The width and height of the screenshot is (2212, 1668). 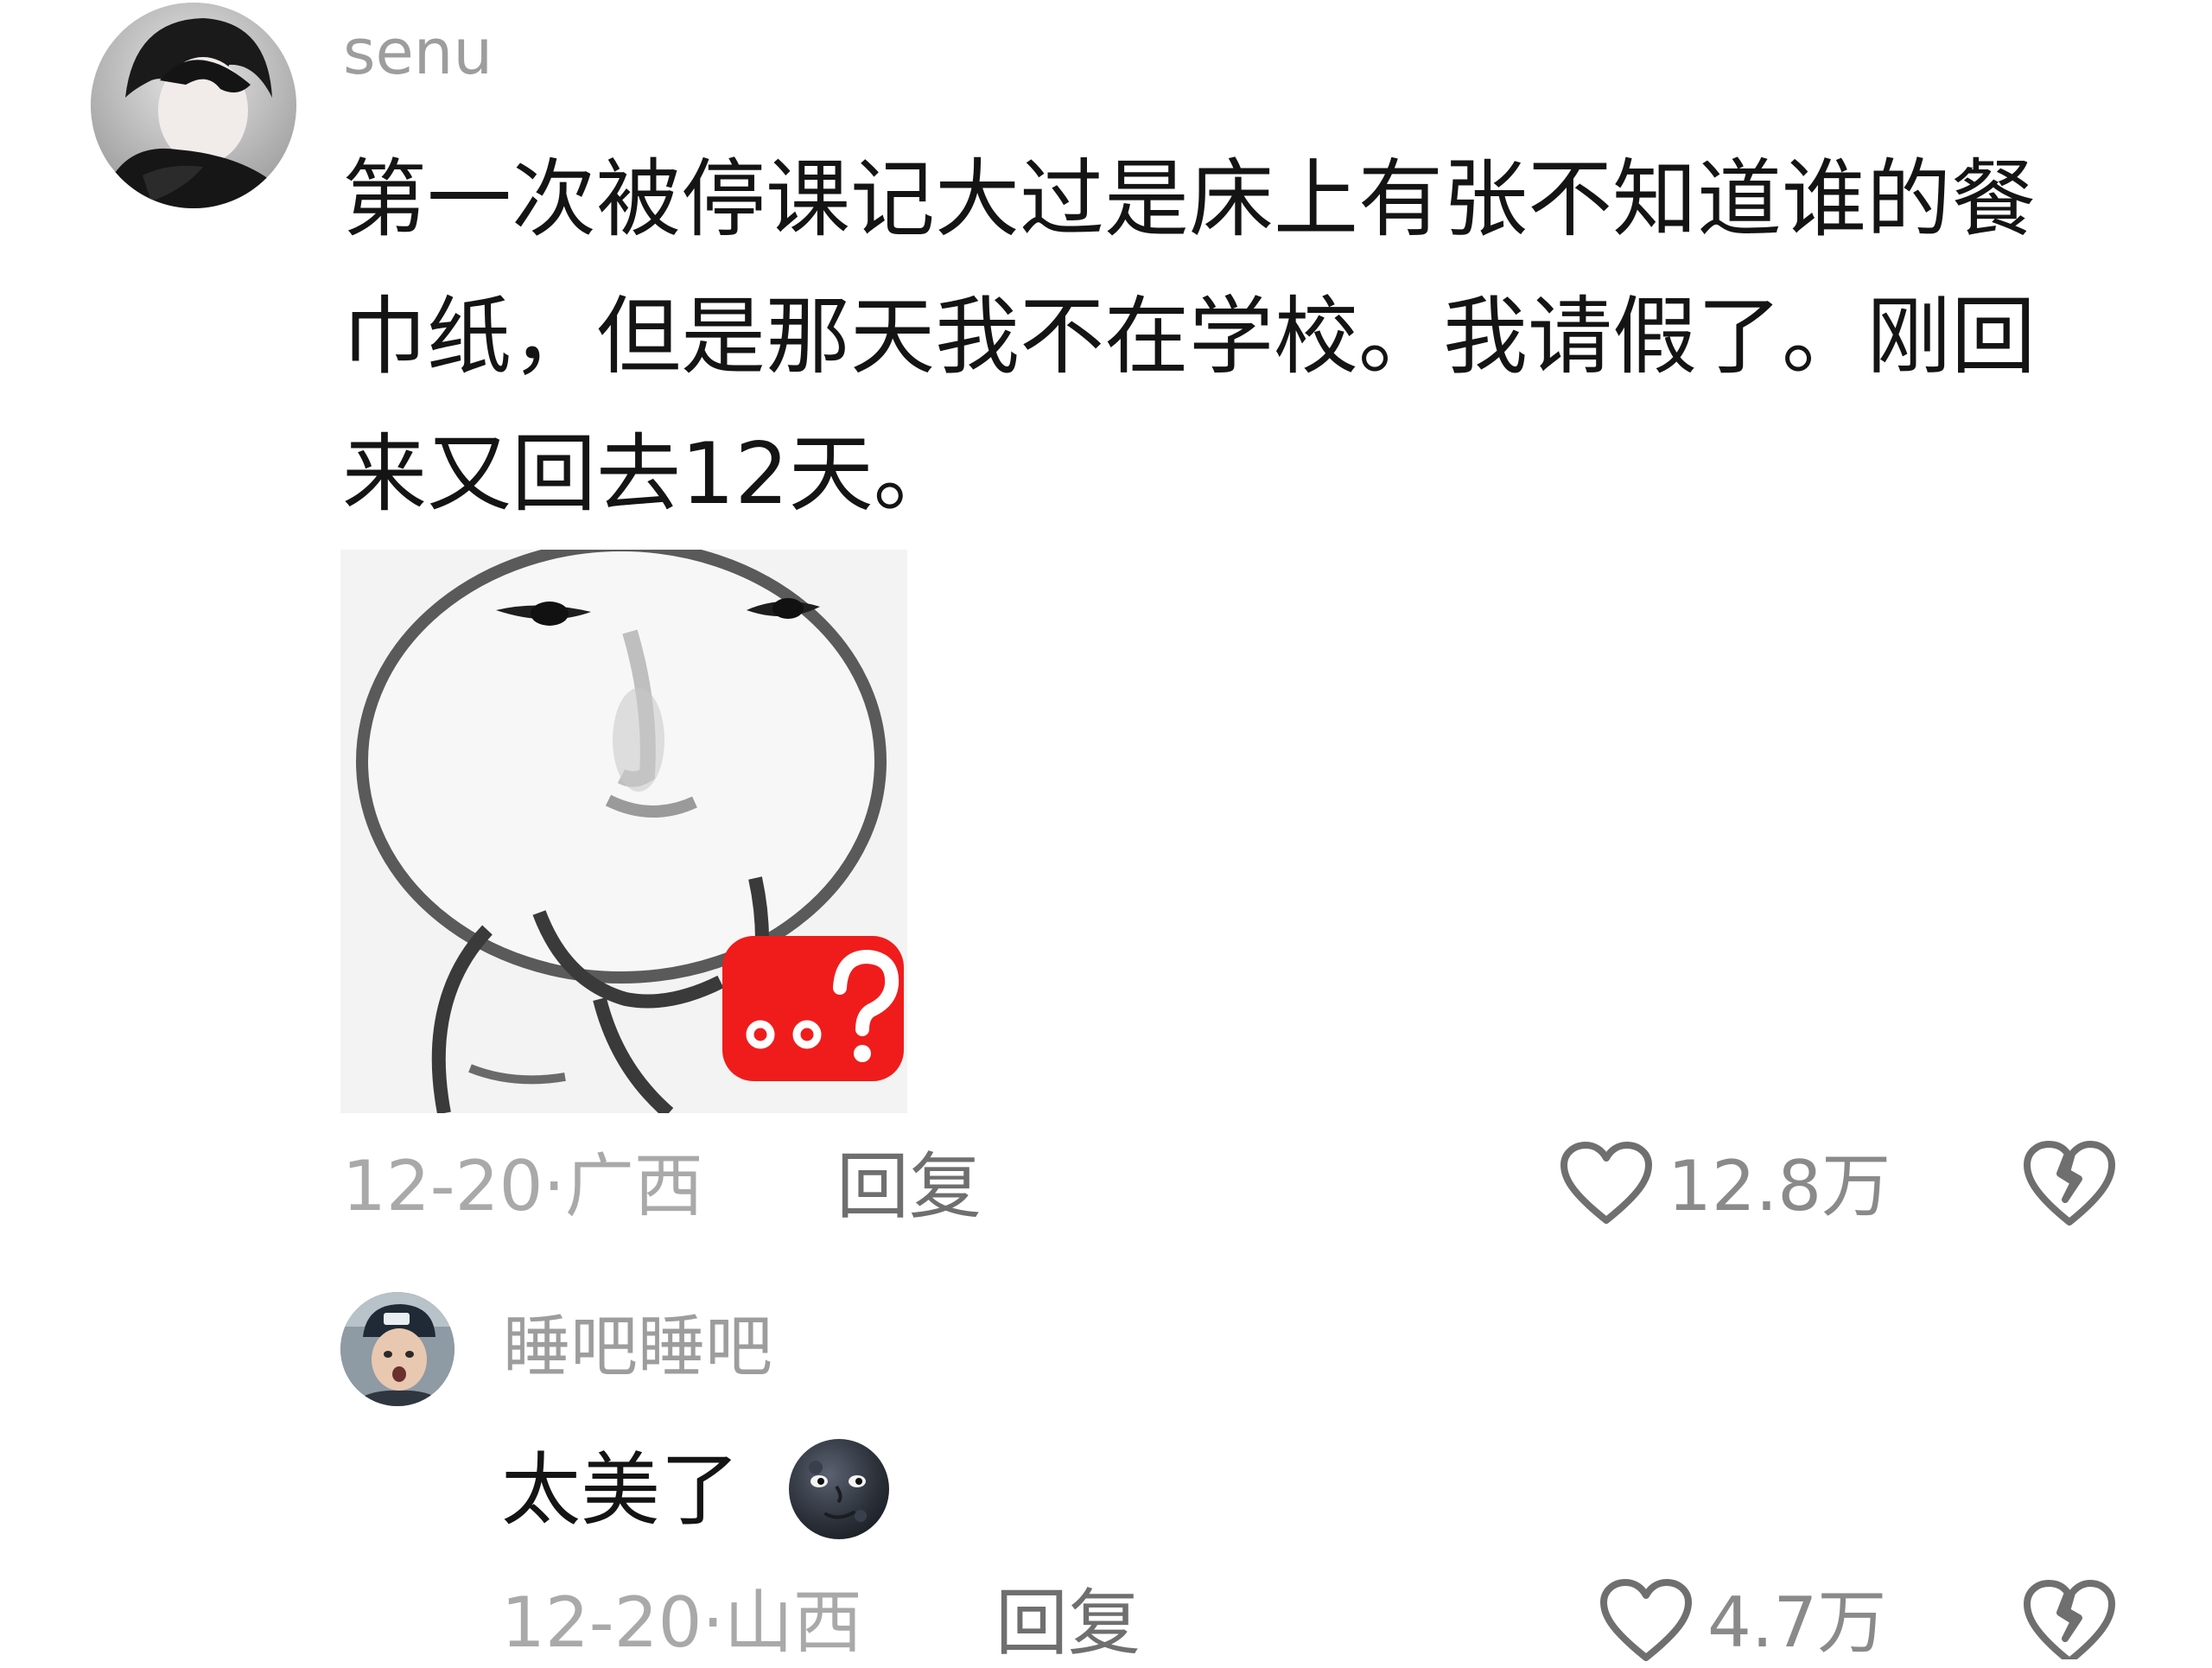 What do you see at coordinates (1779, 1186) in the screenshot?
I see `like-count: 12.8万` at bounding box center [1779, 1186].